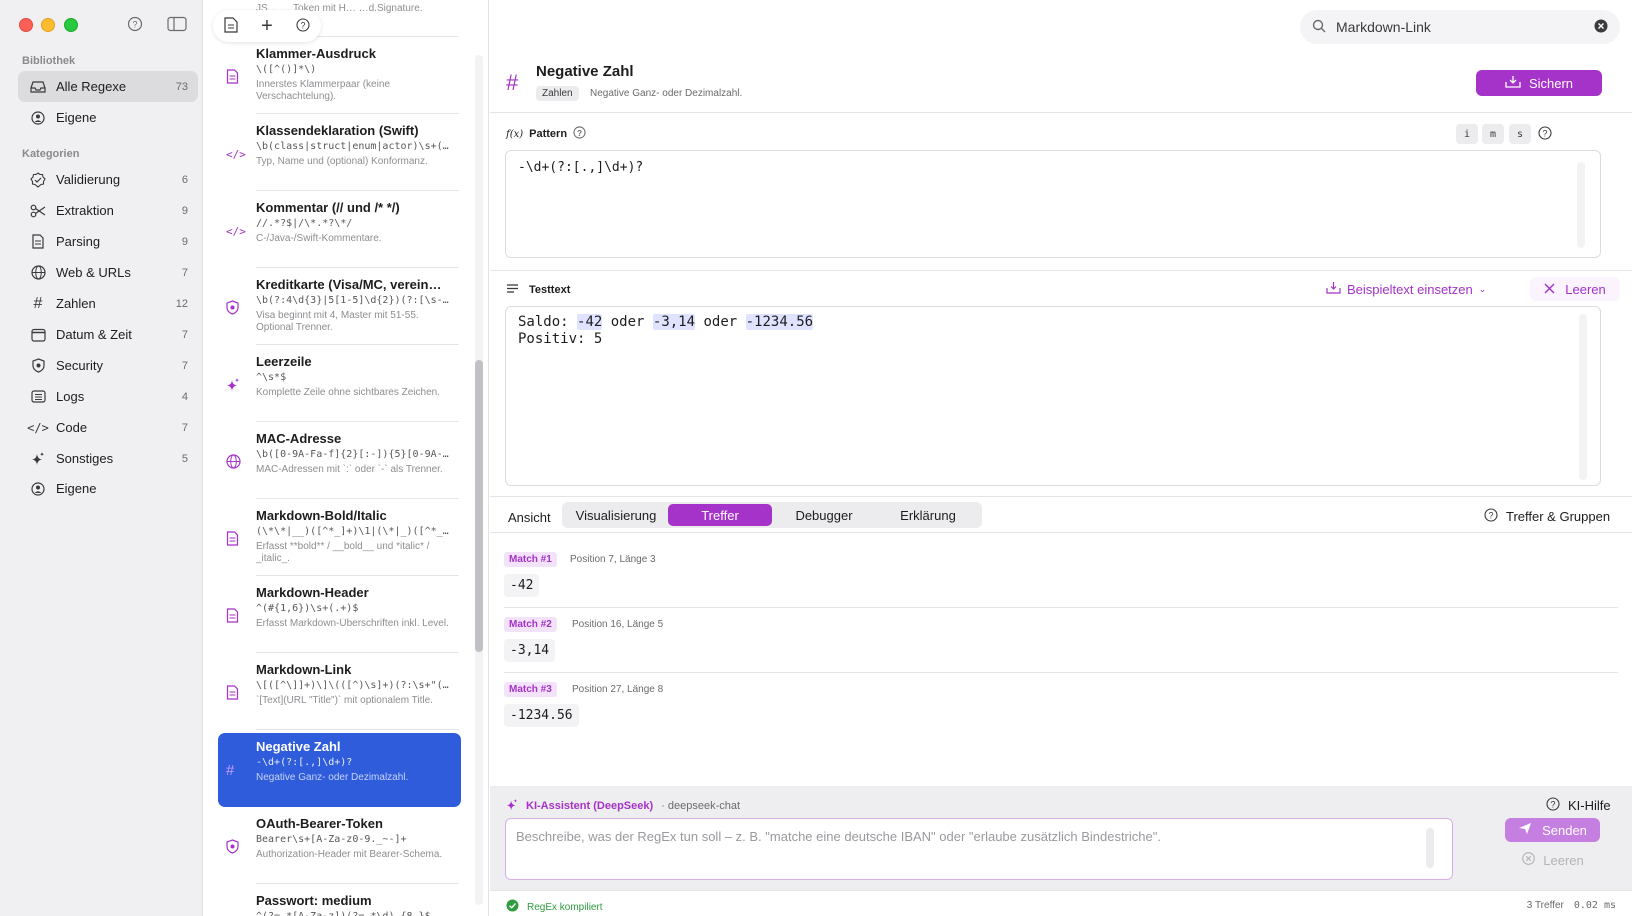 This screenshot has width=1632, height=916. Describe the element at coordinates (1547, 516) in the screenshot. I see `hits-groups-button: ? Treffer & Gruppen` at that location.